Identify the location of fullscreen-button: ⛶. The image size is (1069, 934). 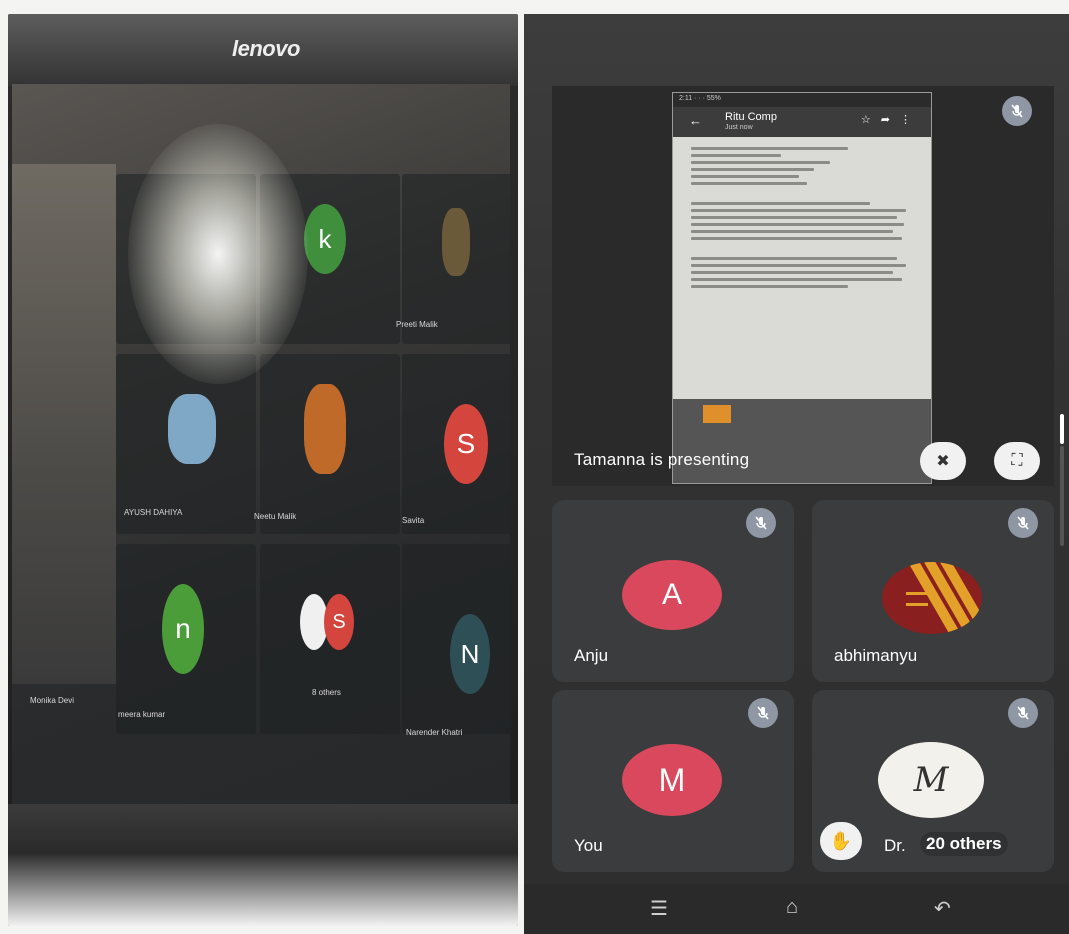
(1017, 461).